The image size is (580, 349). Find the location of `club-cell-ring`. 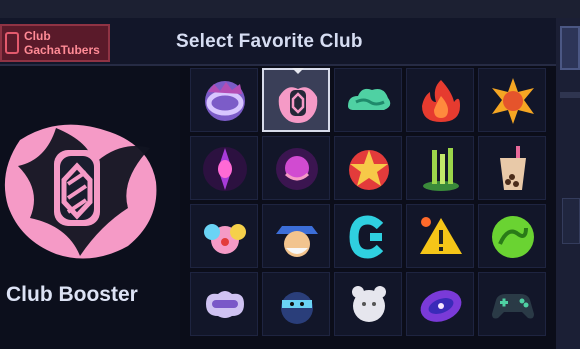

club-cell-ring is located at coordinates (224, 100).